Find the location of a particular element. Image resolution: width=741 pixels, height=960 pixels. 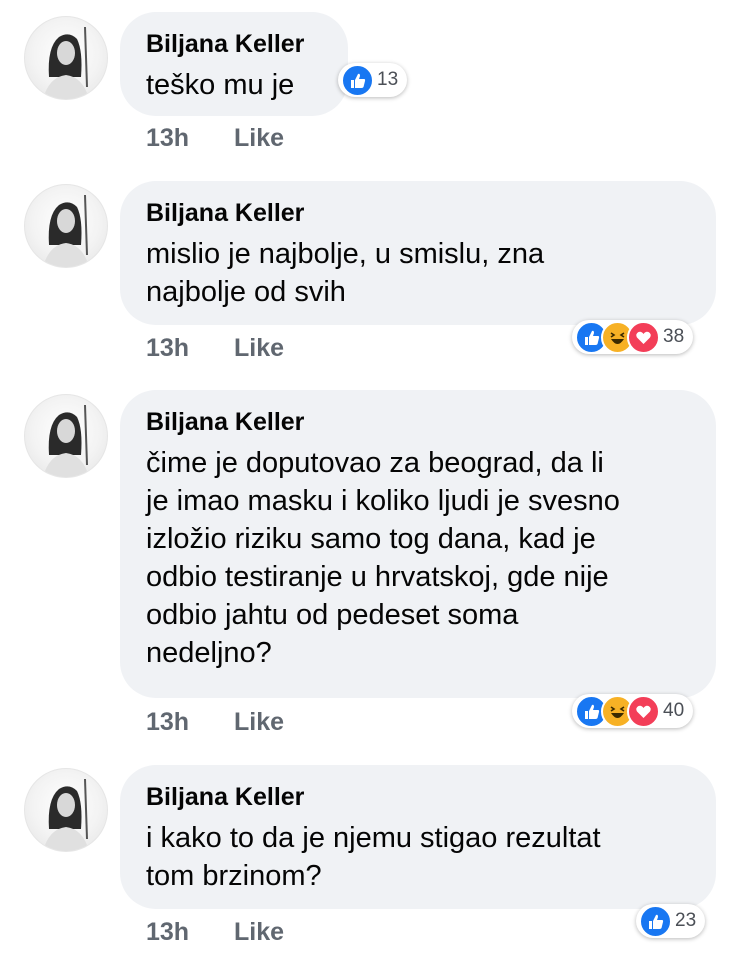

comment-text-line: tom brzinom? is located at coordinates (234, 876).